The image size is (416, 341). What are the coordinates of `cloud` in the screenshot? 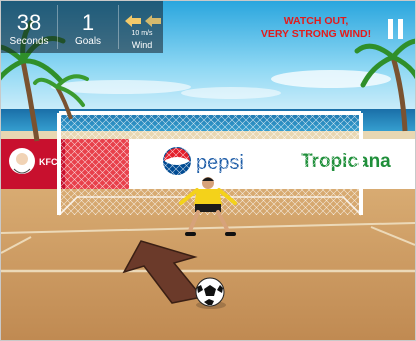 It's located at (231, 93).